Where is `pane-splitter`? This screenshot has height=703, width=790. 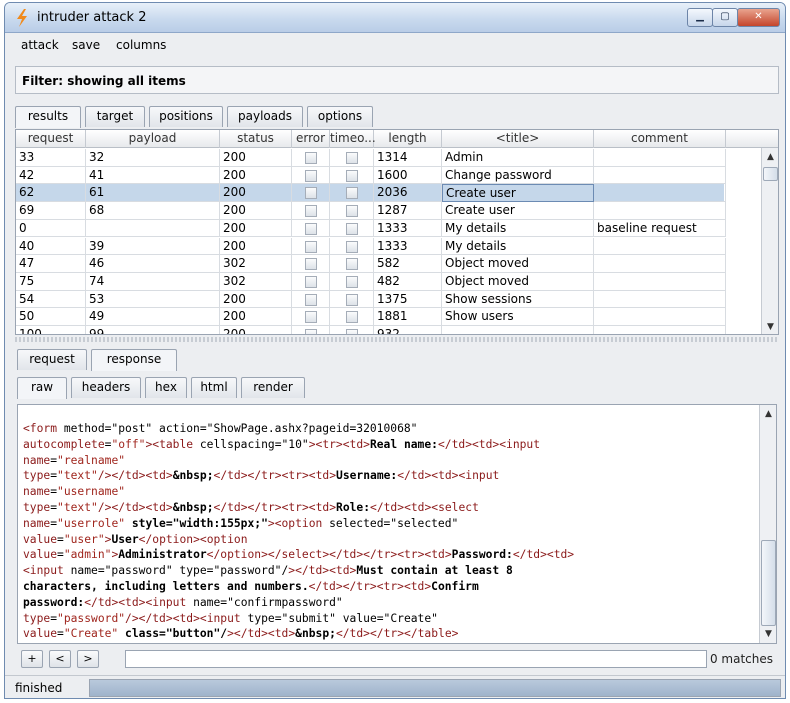 pane-splitter is located at coordinates (397, 339).